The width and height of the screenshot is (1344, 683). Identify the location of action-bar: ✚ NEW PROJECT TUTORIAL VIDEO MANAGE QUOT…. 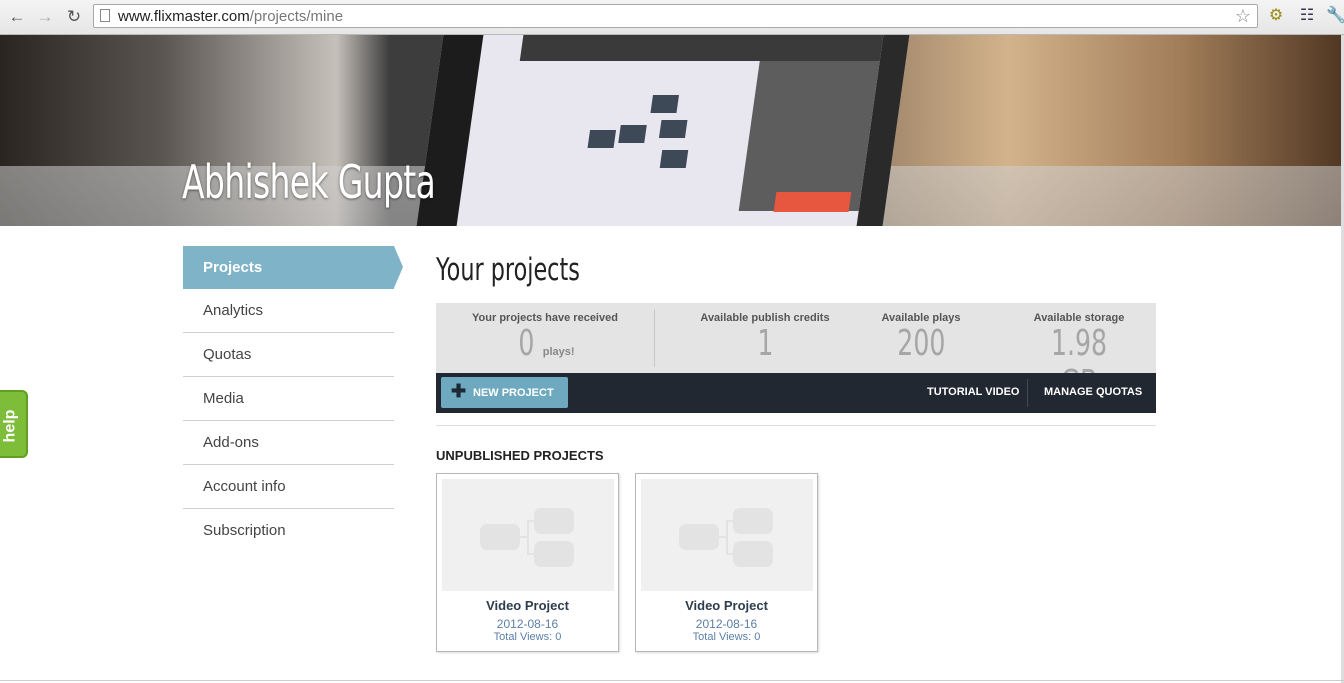
(796, 393).